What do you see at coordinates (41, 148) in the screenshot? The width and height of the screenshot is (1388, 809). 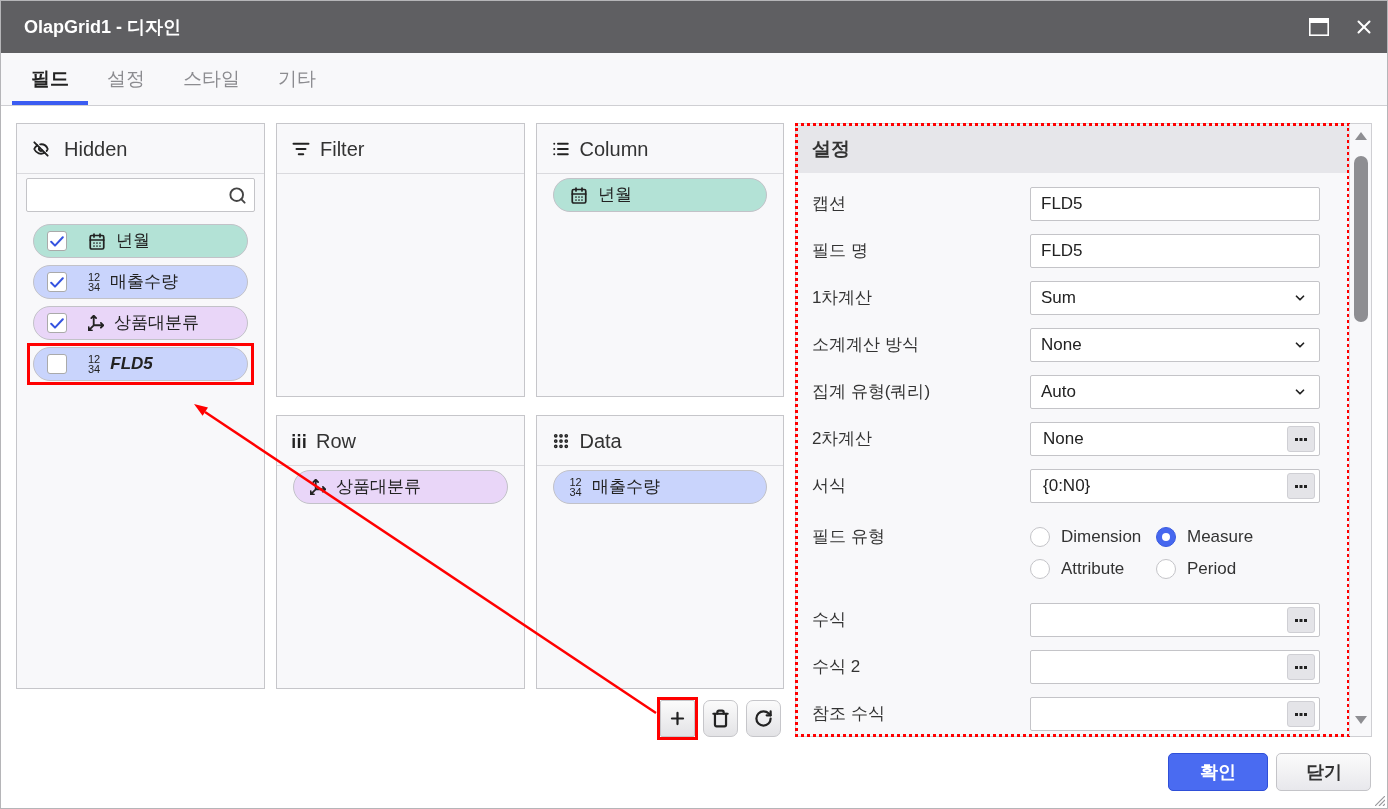 I see `eye-slash-icon` at bounding box center [41, 148].